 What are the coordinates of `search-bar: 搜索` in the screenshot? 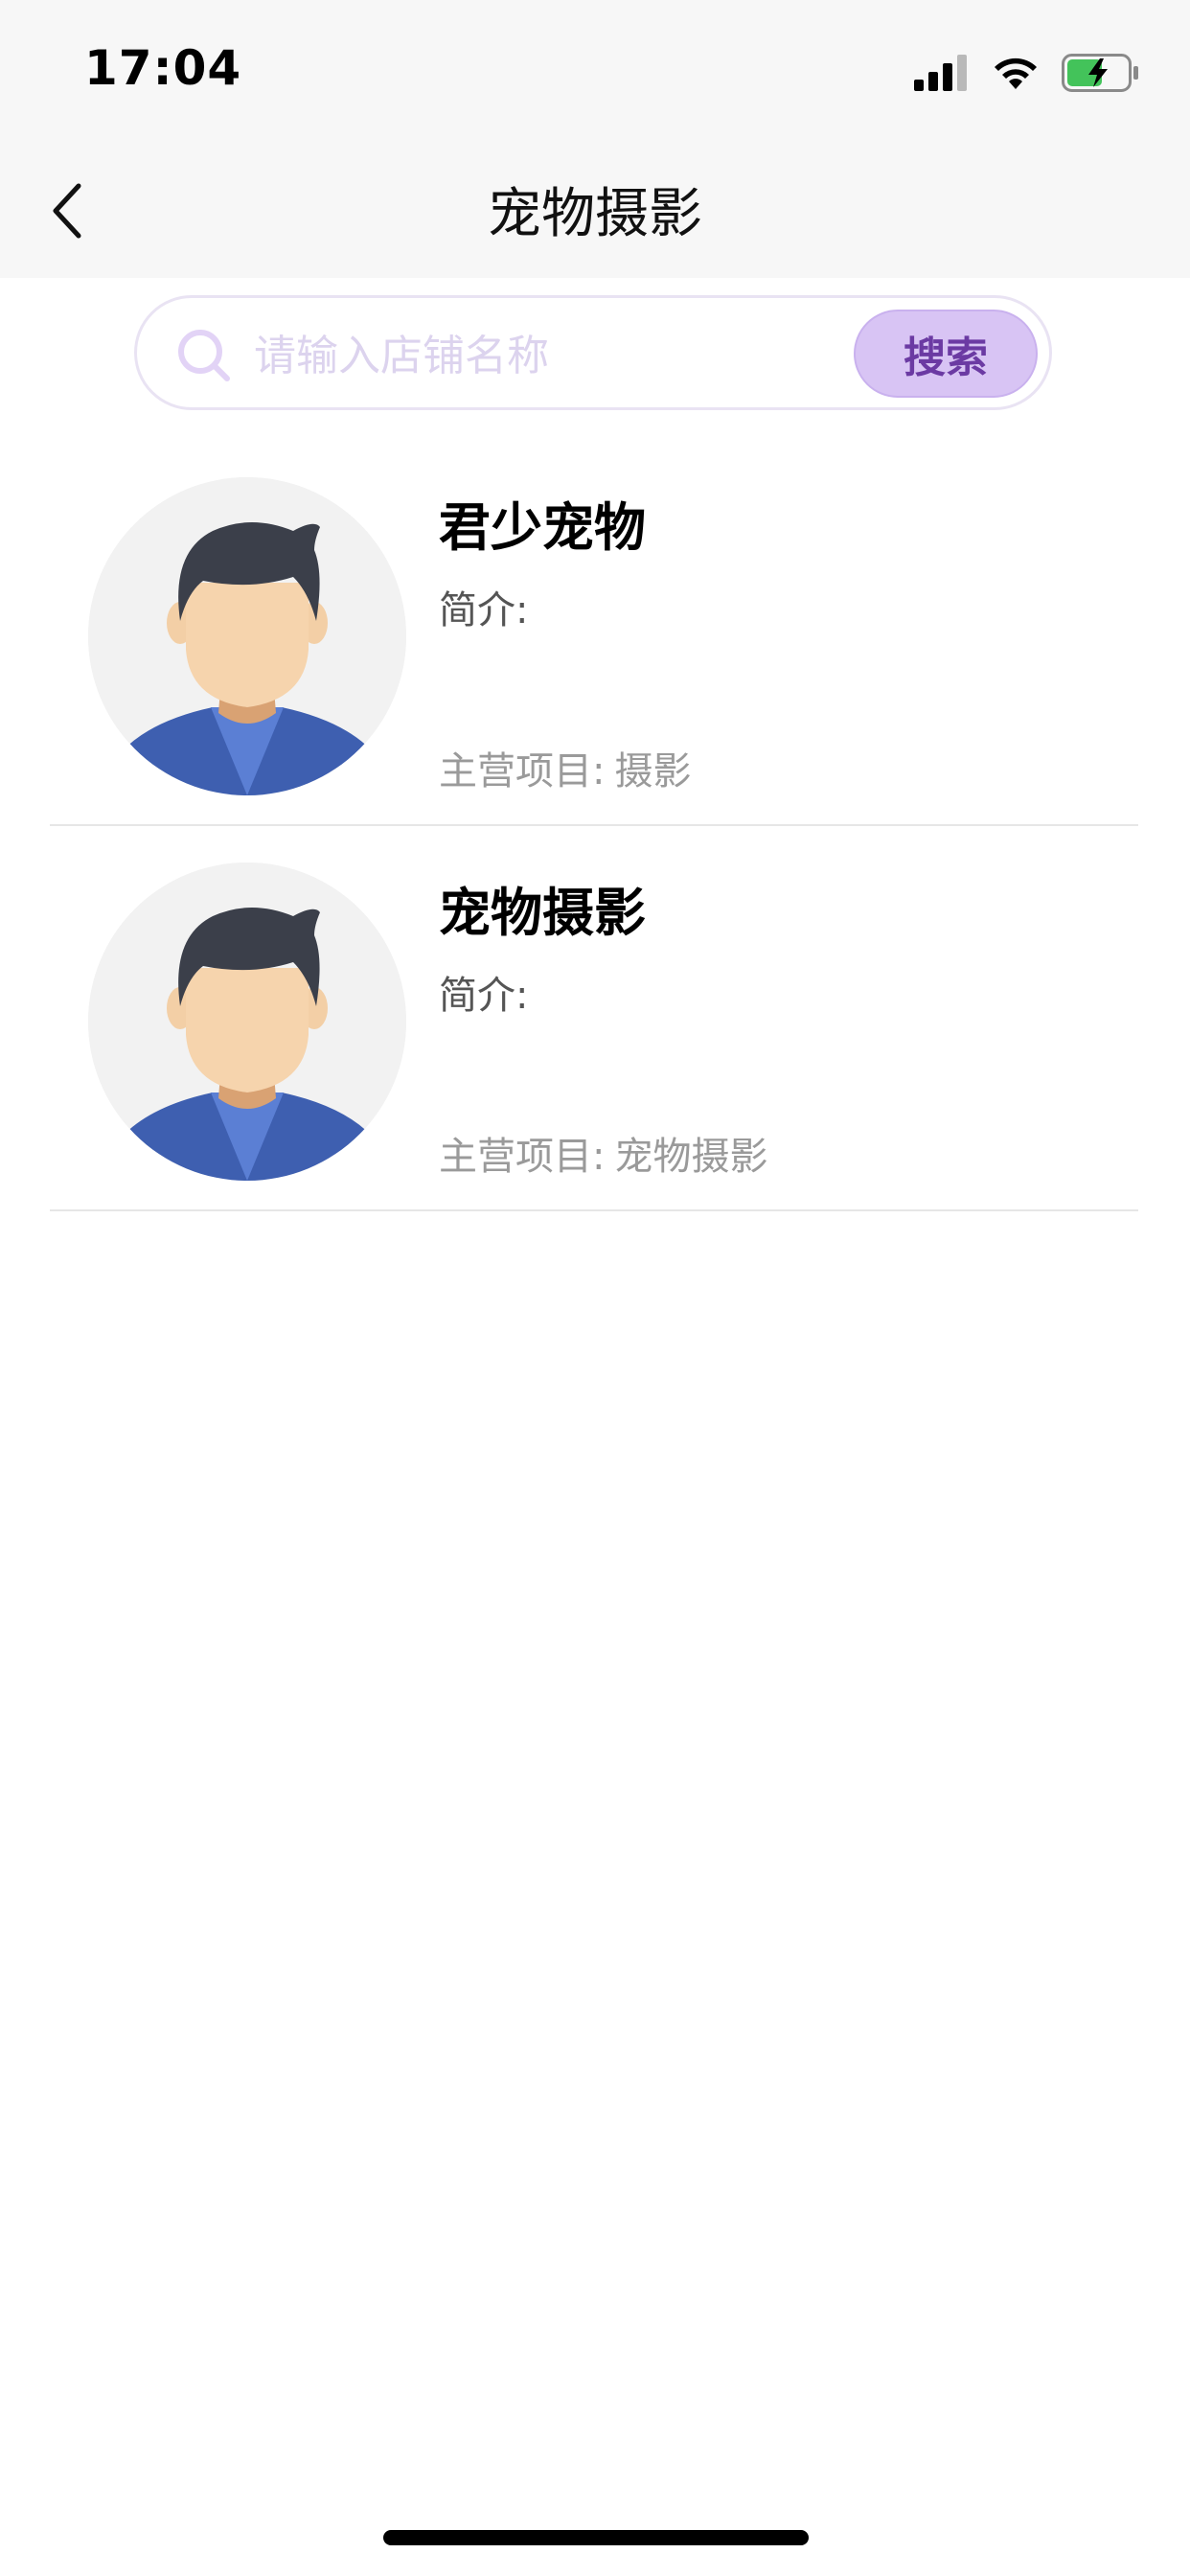 It's located at (593, 352).